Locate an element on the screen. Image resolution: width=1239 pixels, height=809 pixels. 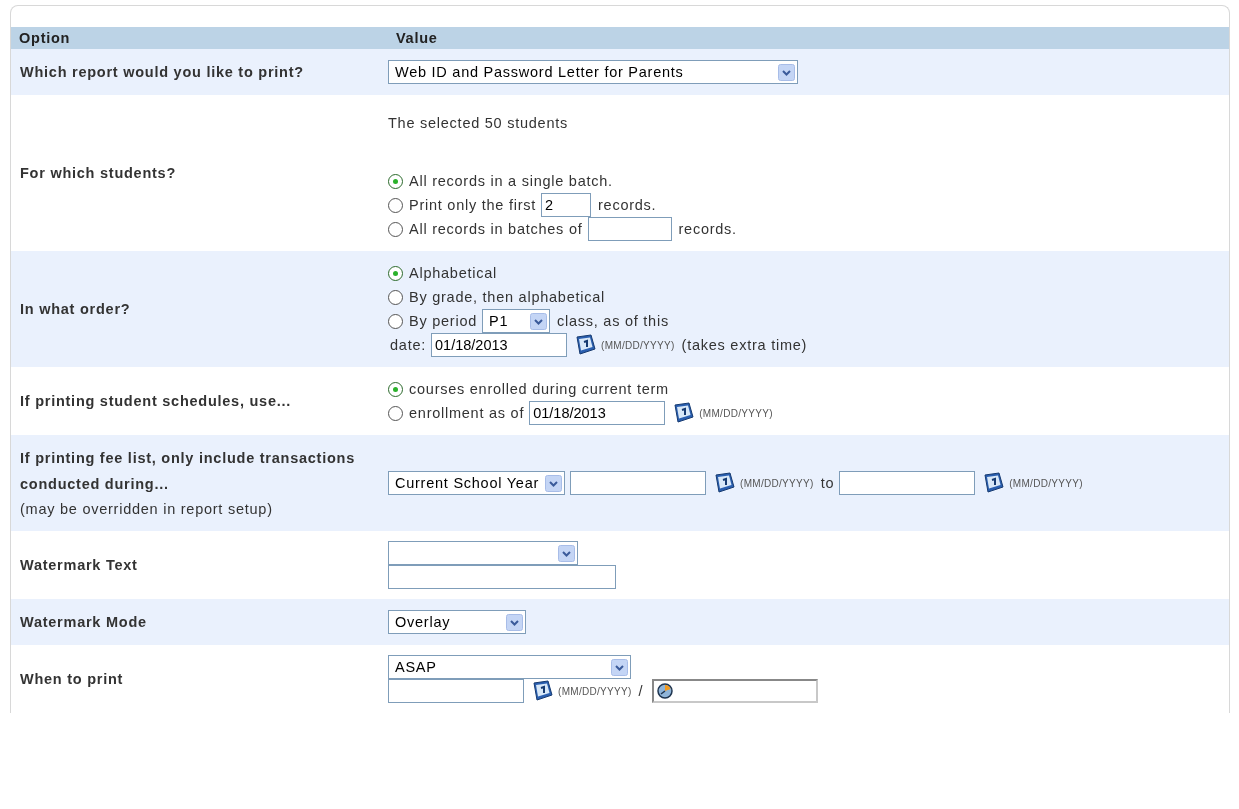
option-label: Watermark Mode is located at coordinates (84, 622).